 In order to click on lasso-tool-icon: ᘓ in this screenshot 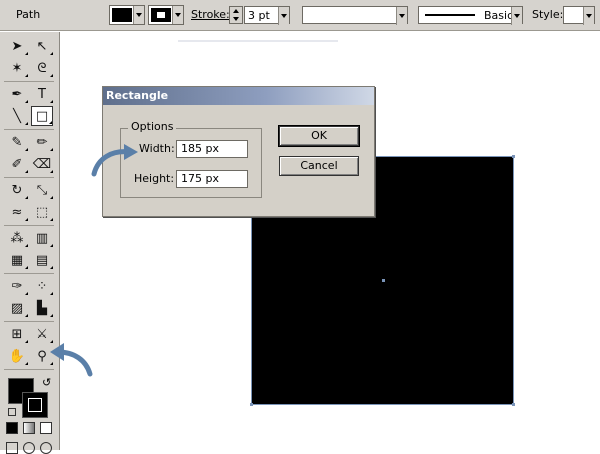, I will do `click(42, 68)`.